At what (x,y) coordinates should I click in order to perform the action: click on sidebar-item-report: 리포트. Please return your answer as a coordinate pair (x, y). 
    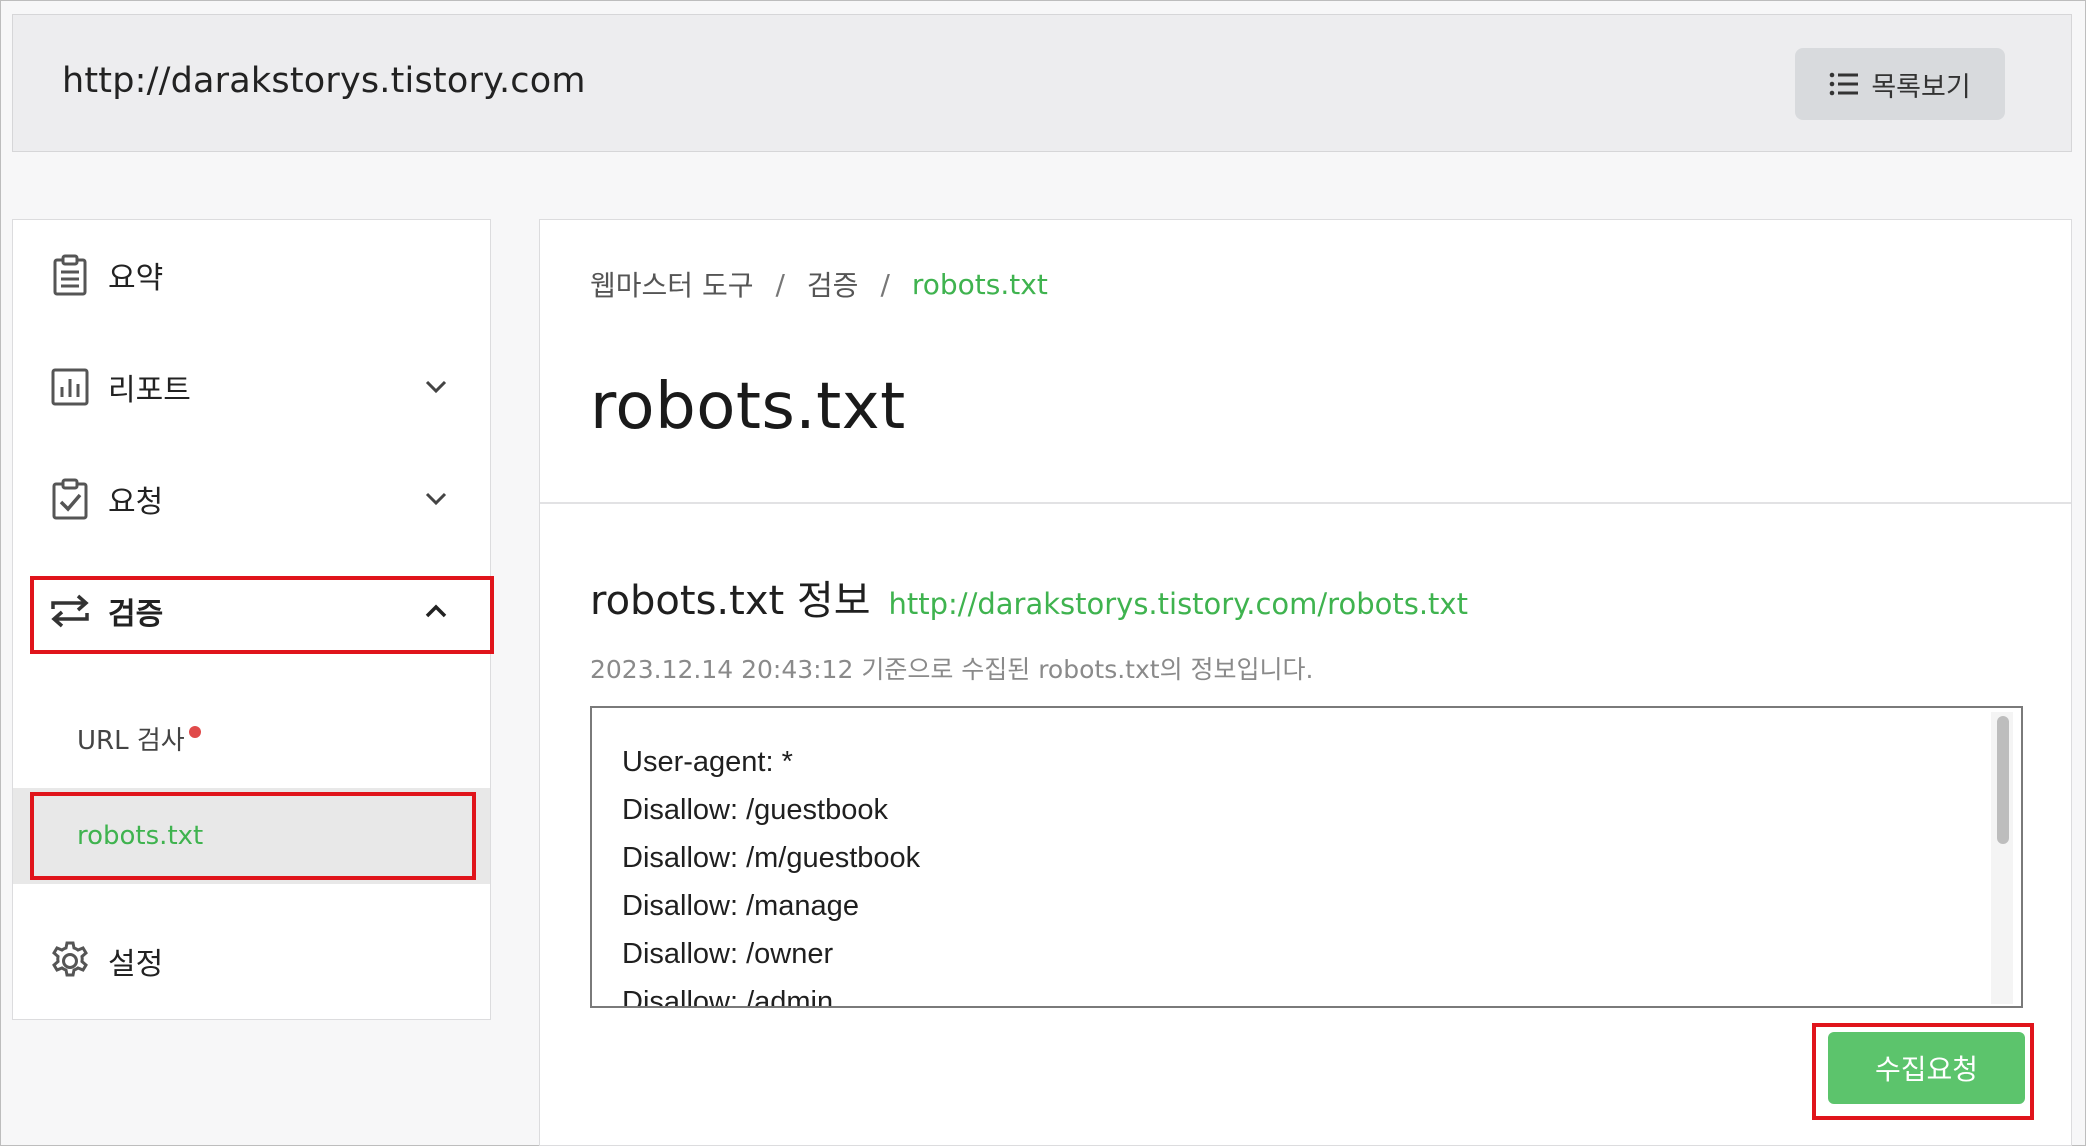
    Looking at the image, I should click on (251, 387).